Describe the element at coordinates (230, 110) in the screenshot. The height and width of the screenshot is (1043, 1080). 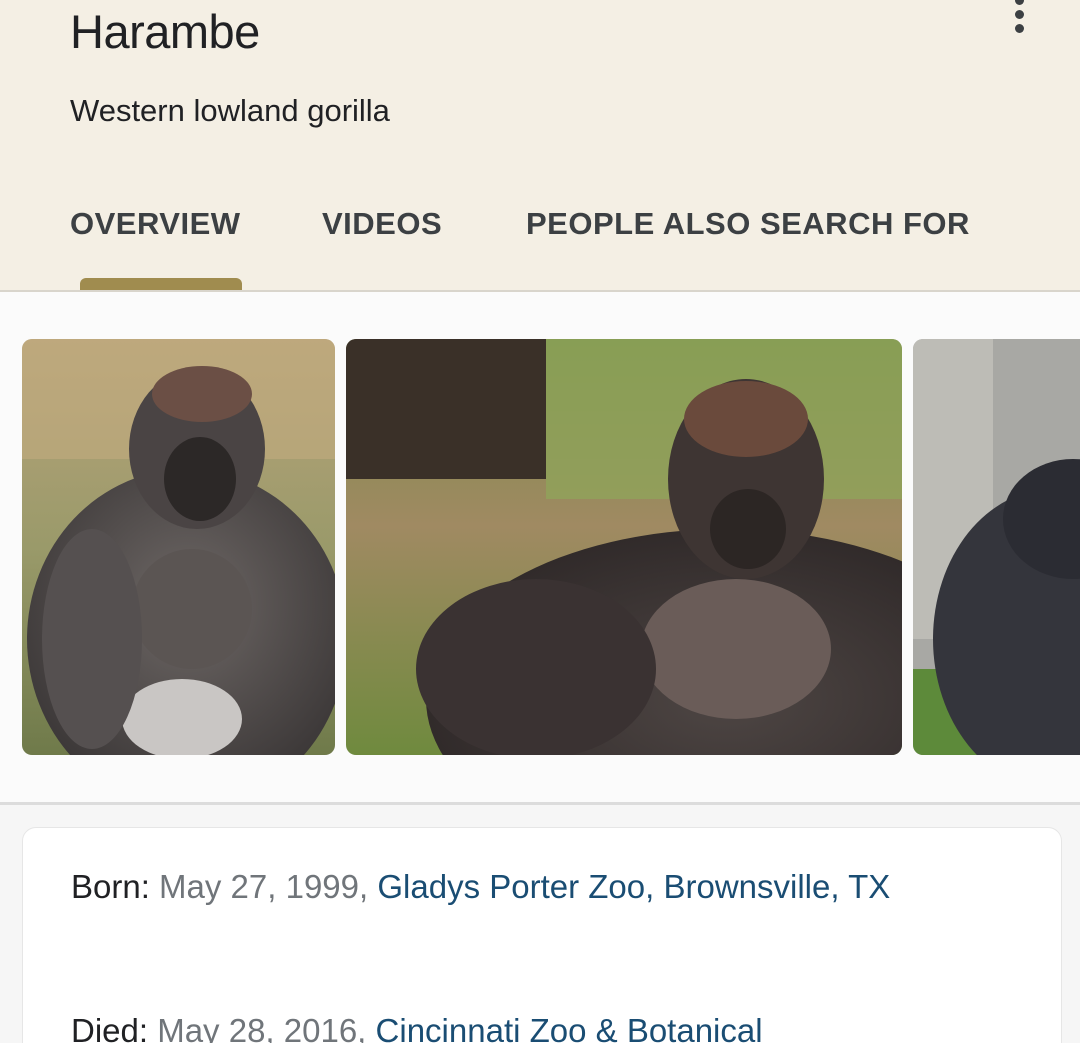
I see `entity-subtitle: Western lowland gorilla` at that location.